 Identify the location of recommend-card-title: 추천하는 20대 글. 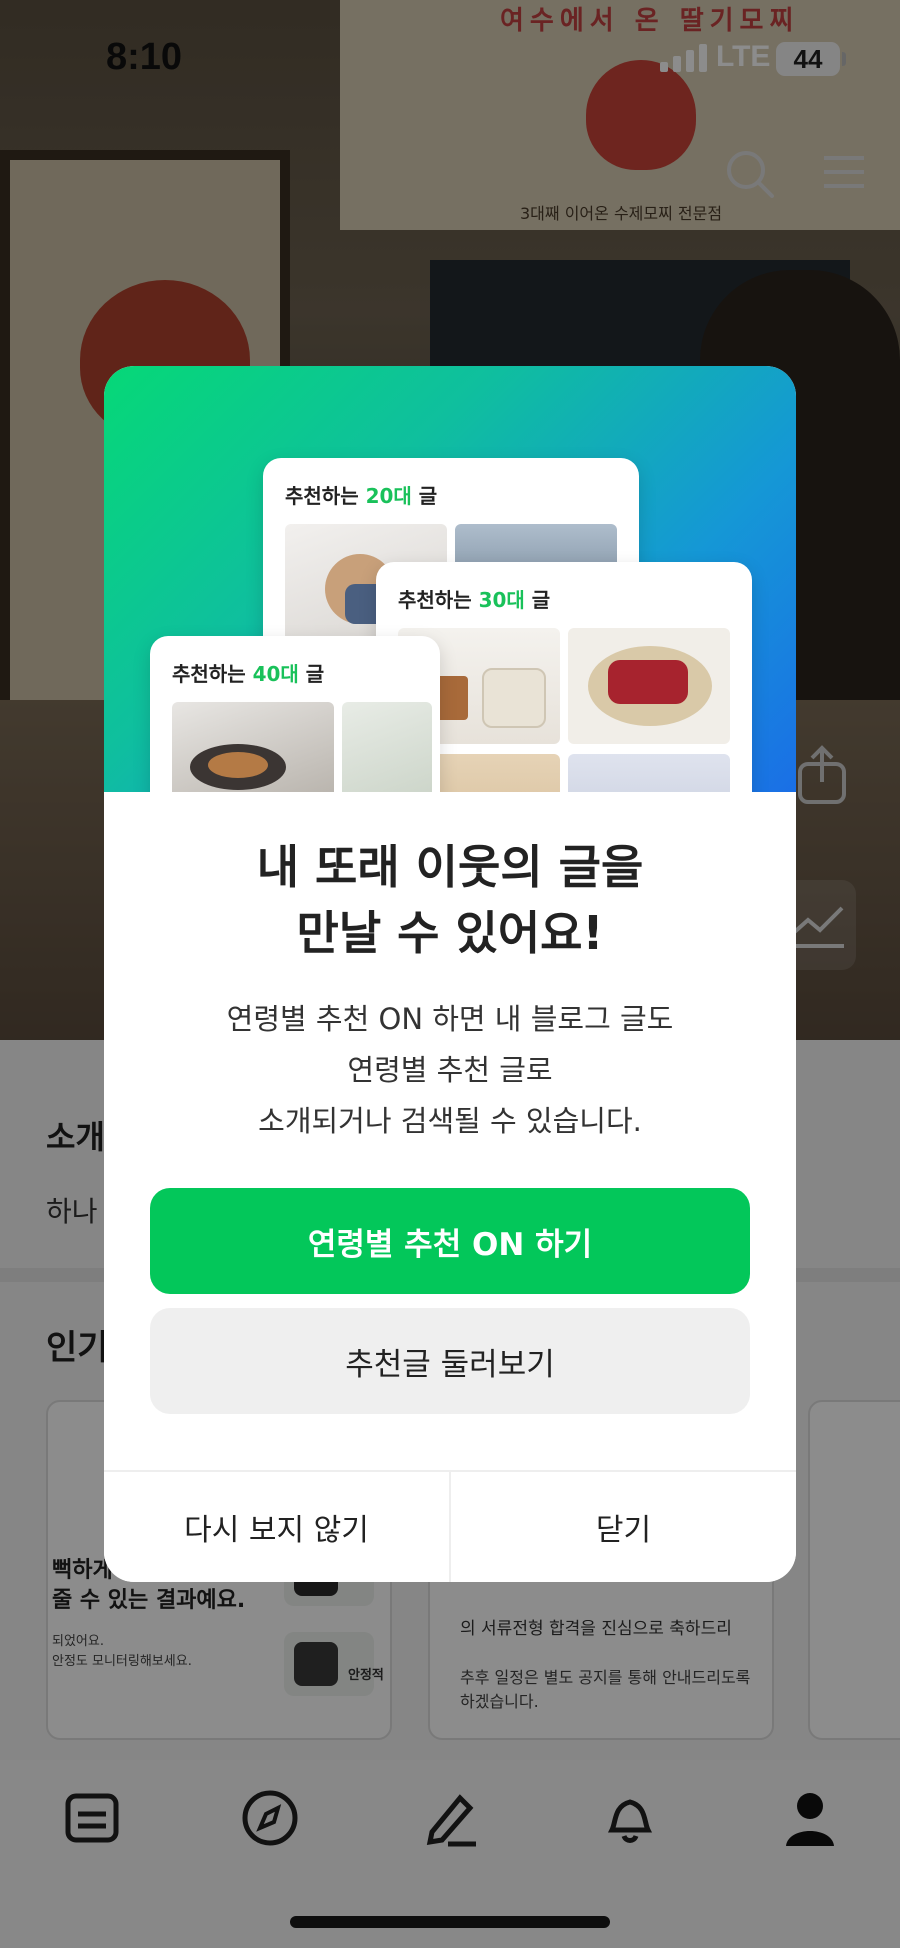
(361, 496).